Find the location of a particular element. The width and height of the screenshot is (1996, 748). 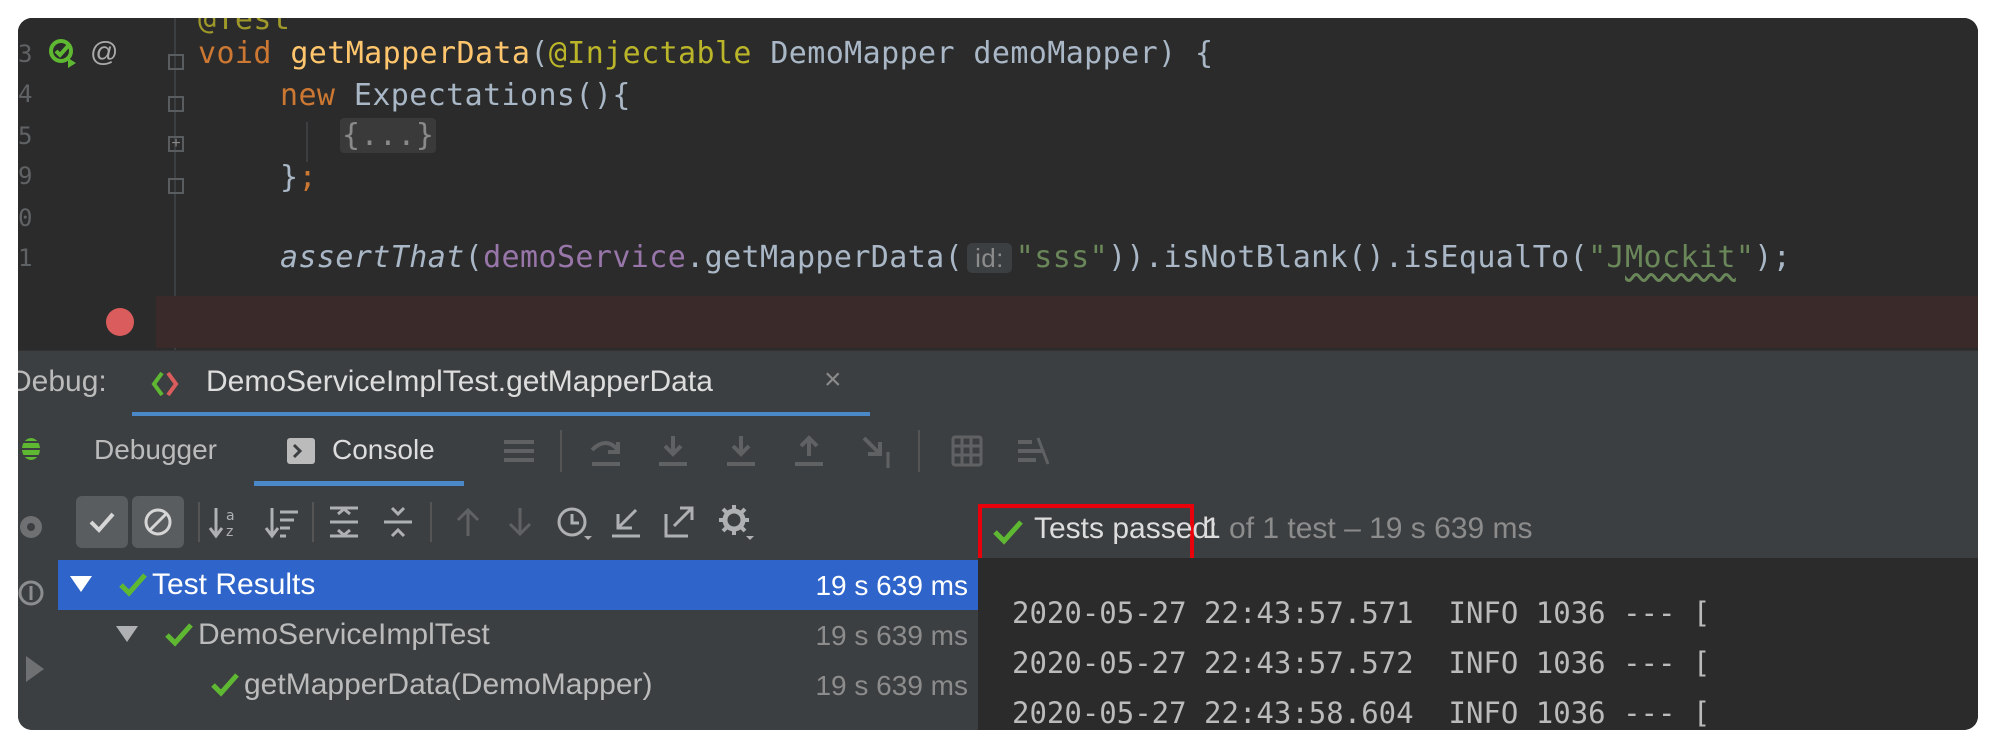

tests-summary-detail: of 1 test – 19 s 639 ms is located at coordinates (1376, 528).